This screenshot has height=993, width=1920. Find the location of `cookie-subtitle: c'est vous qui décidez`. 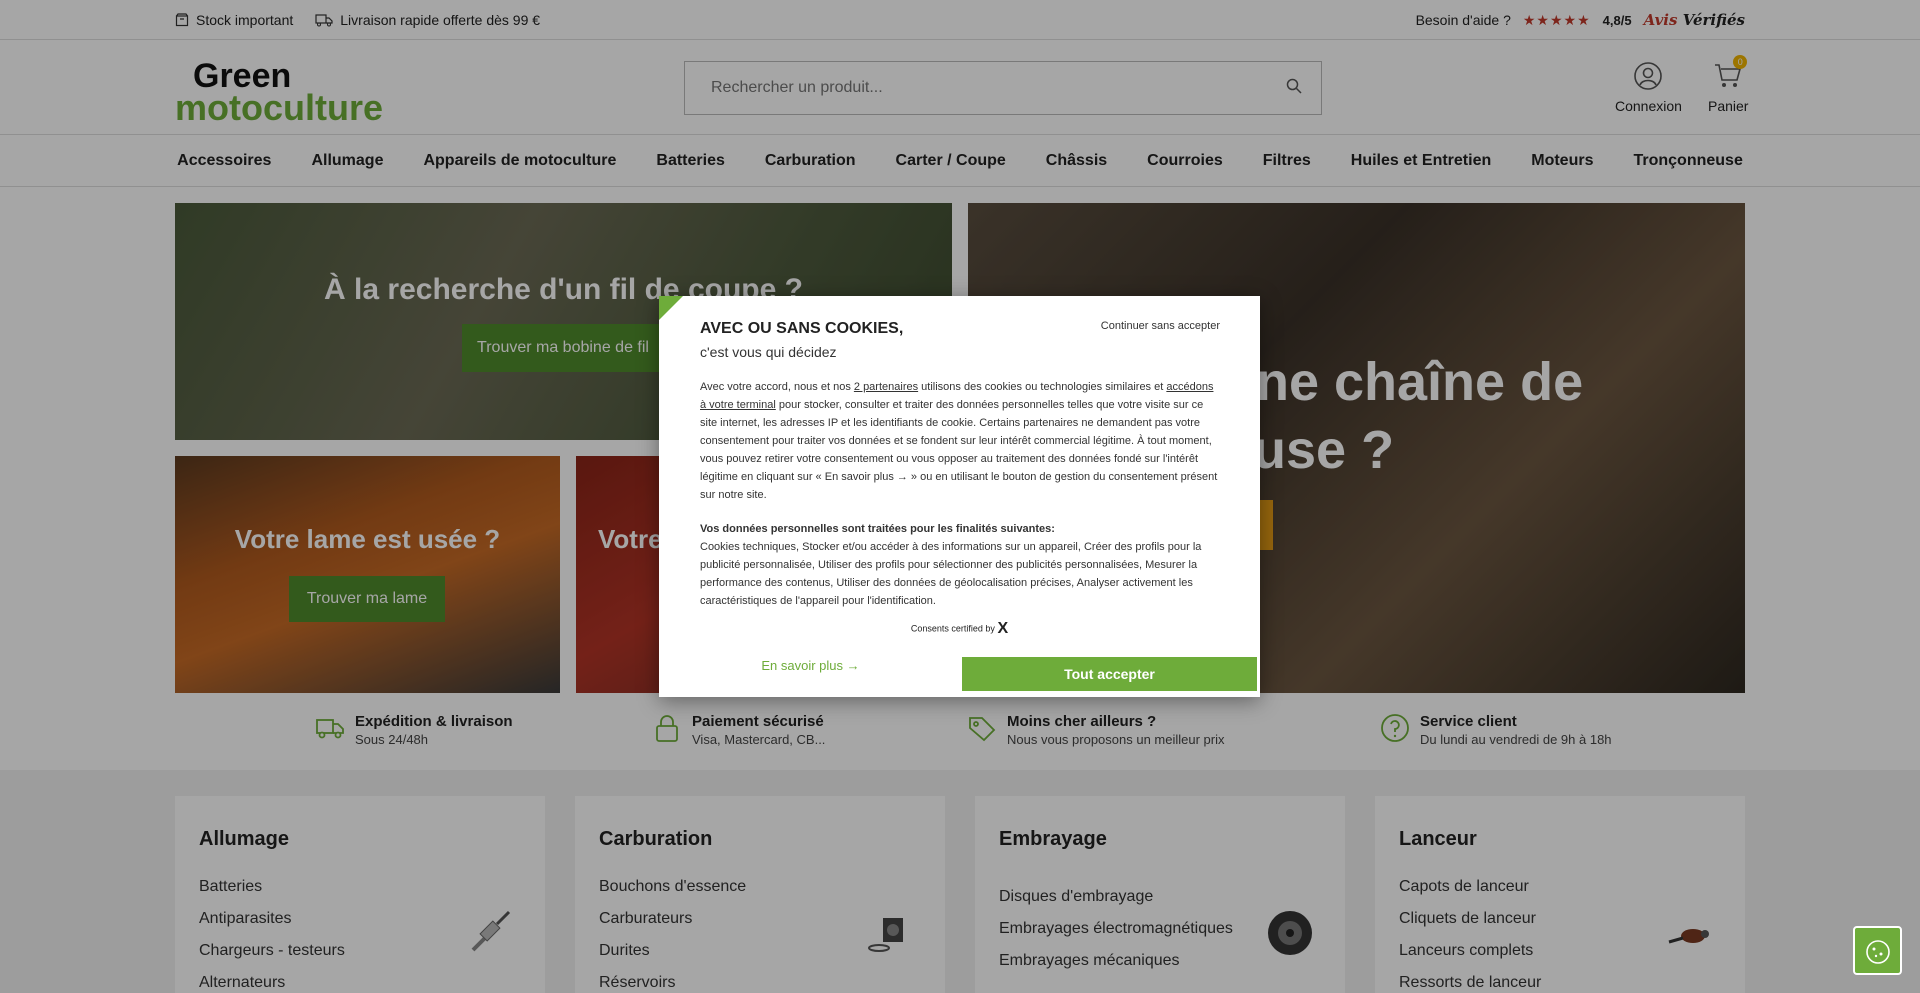

cookie-subtitle: c'est vous qui décidez is located at coordinates (768, 352).